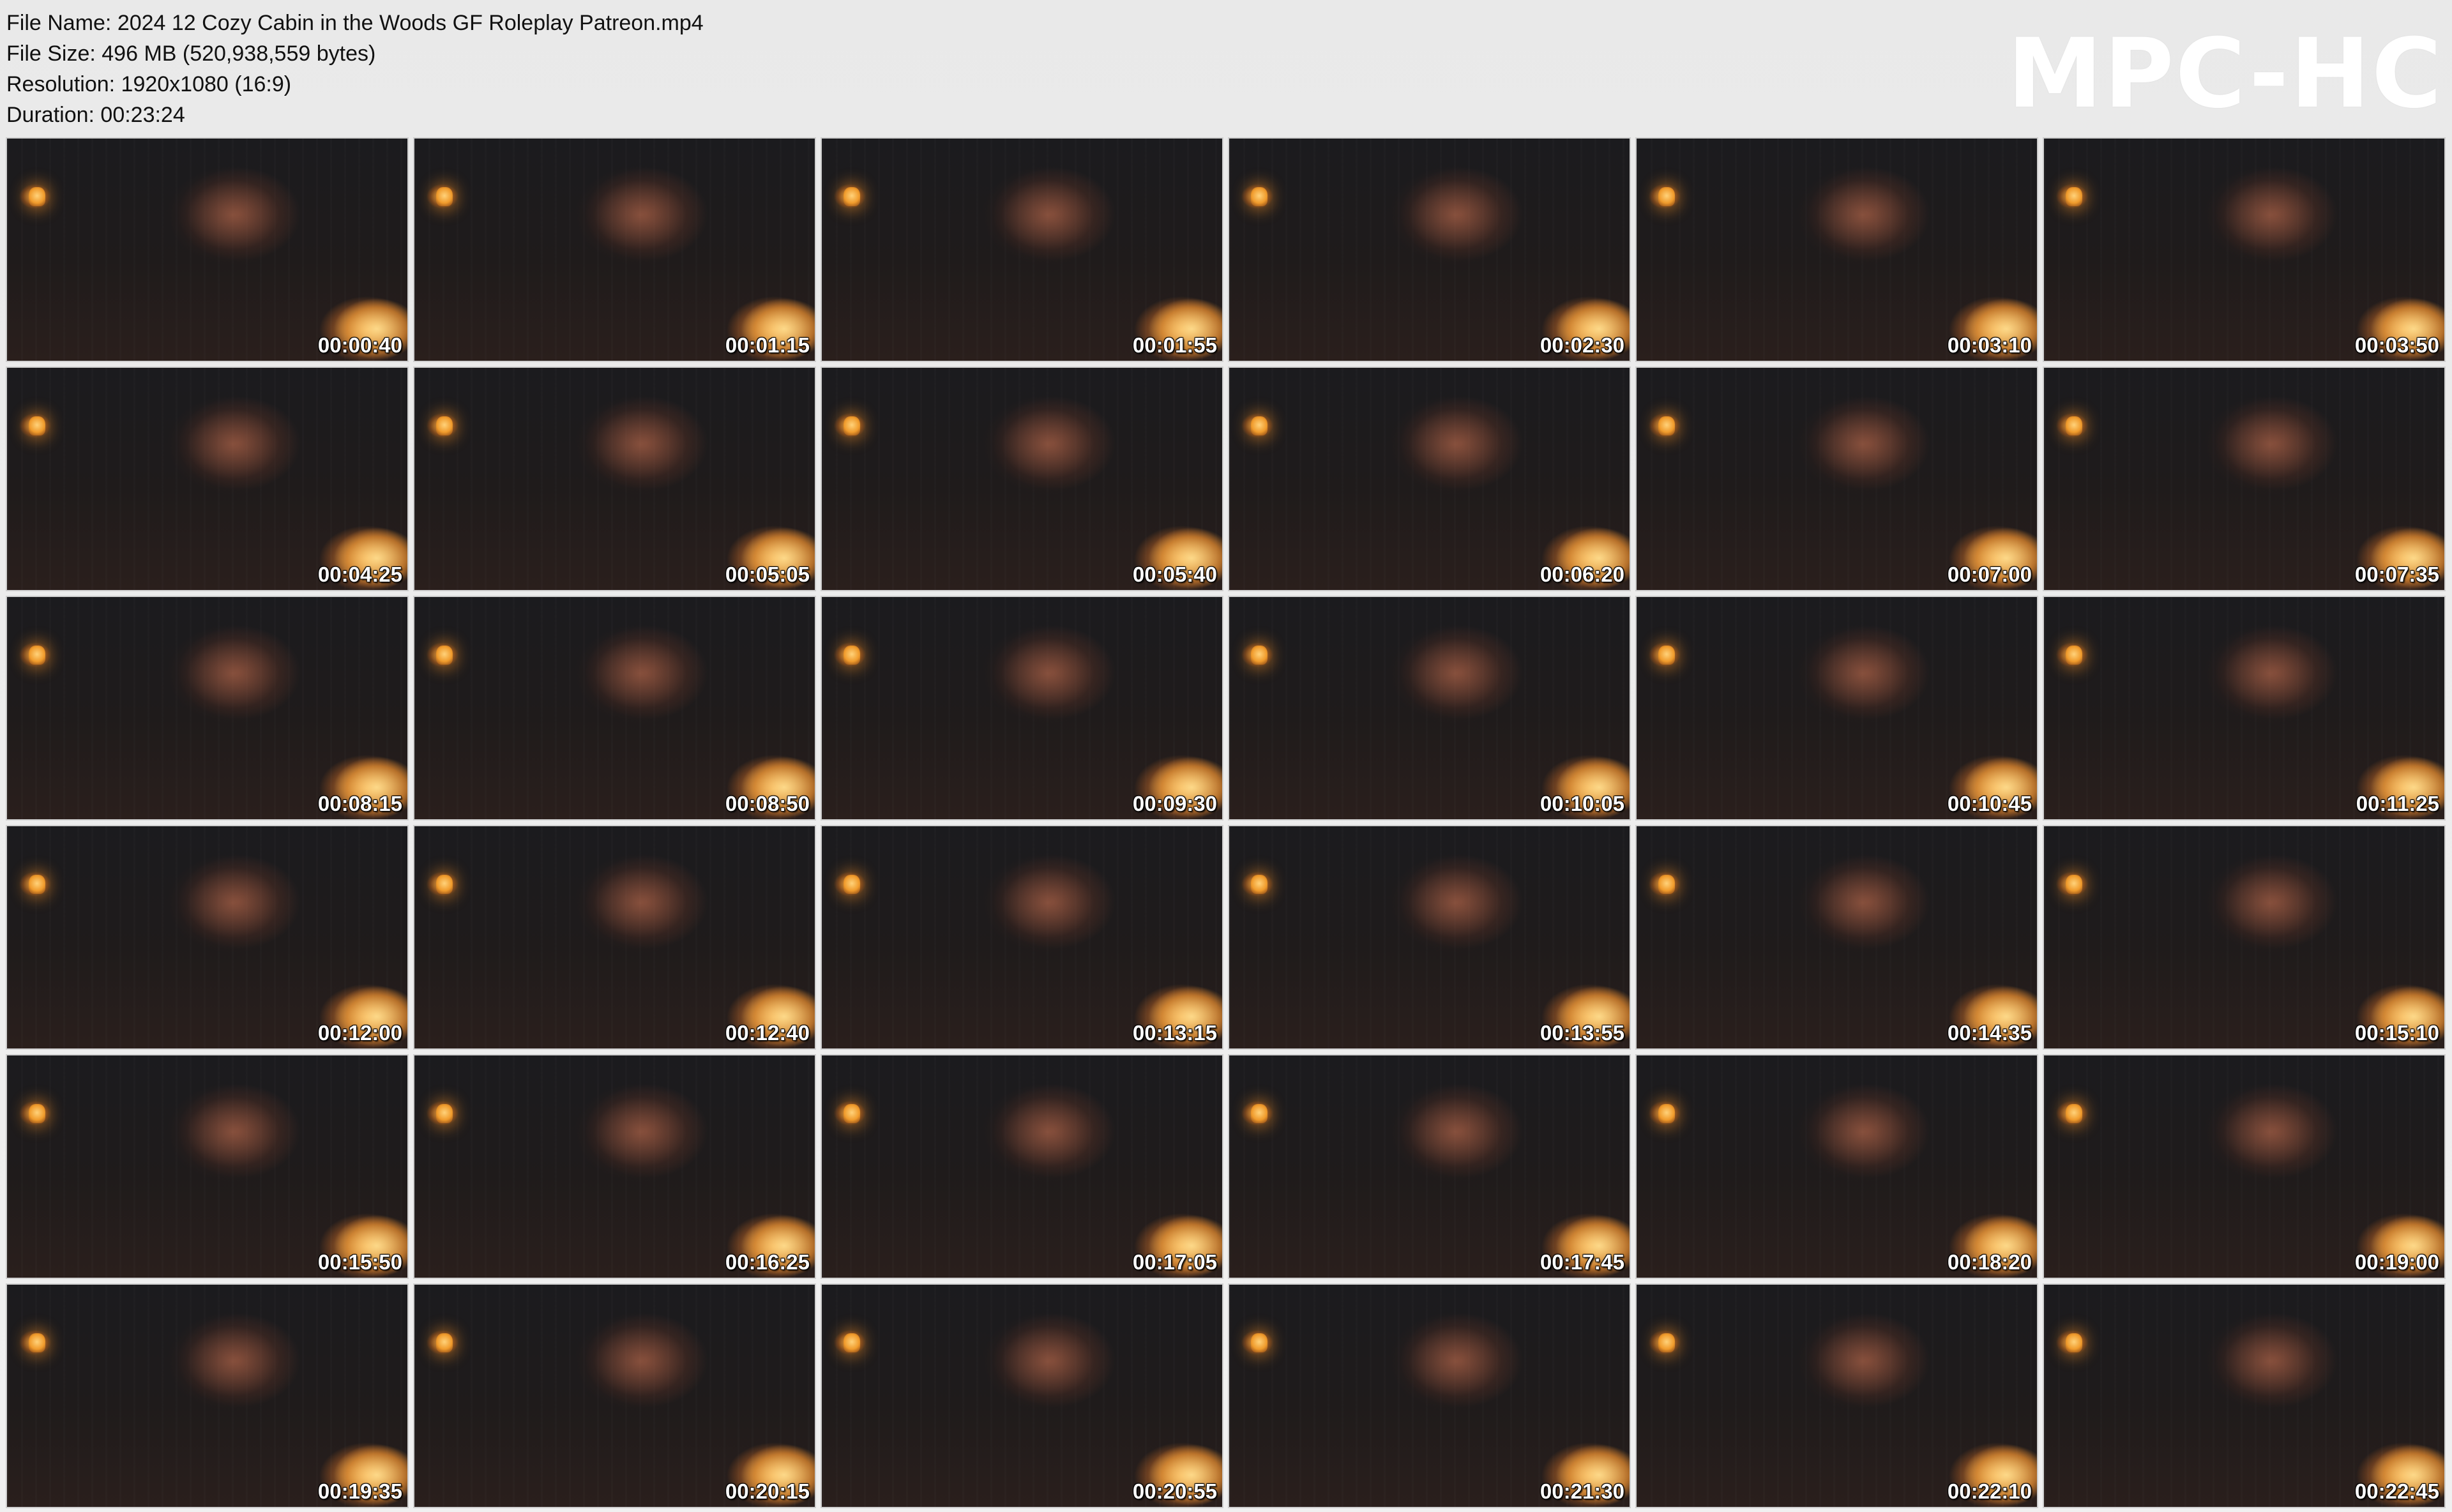 This screenshot has height=1512, width=2452. I want to click on thumbnail-timestamp: 00:16:25, so click(768, 1262).